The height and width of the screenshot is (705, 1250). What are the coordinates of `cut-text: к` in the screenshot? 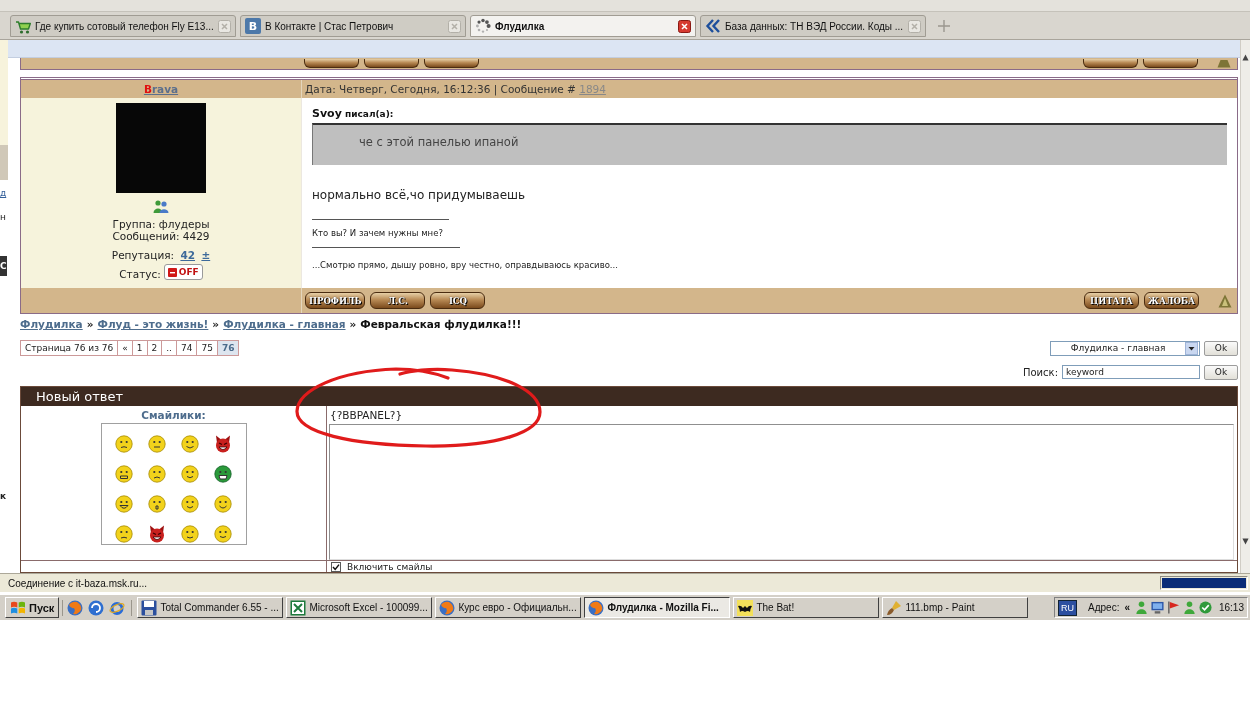 It's located at (3, 496).